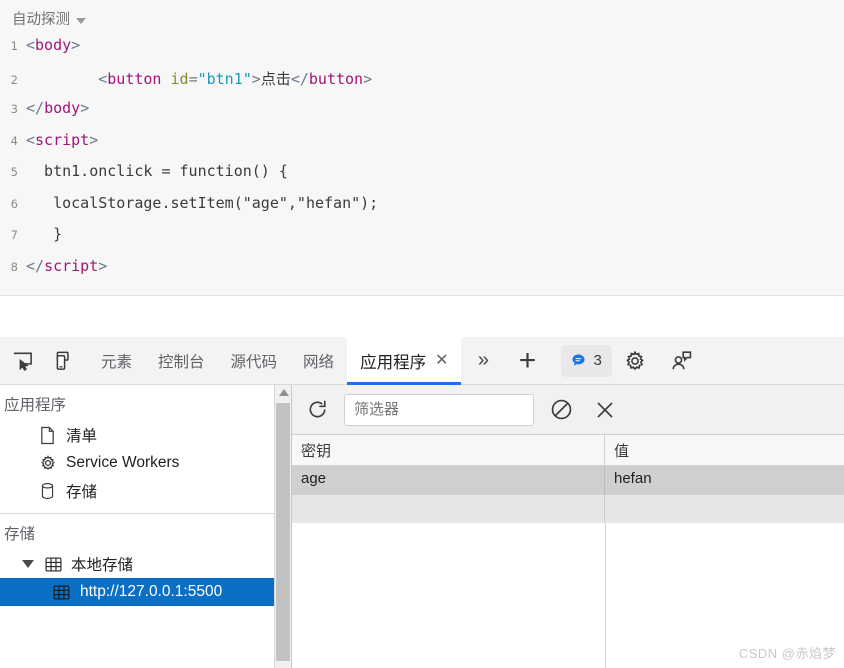 The height and width of the screenshot is (668, 844). What do you see at coordinates (724, 509) in the screenshot?
I see `cell-value` at bounding box center [724, 509].